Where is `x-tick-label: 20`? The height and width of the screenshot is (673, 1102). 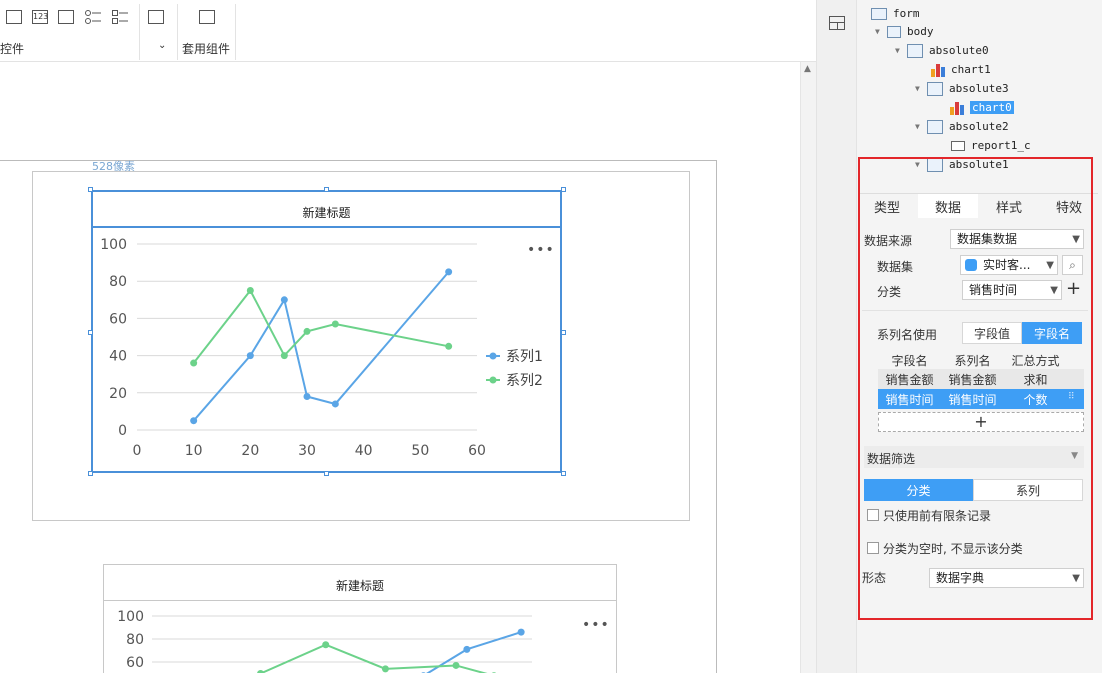 x-tick-label: 20 is located at coordinates (250, 451).